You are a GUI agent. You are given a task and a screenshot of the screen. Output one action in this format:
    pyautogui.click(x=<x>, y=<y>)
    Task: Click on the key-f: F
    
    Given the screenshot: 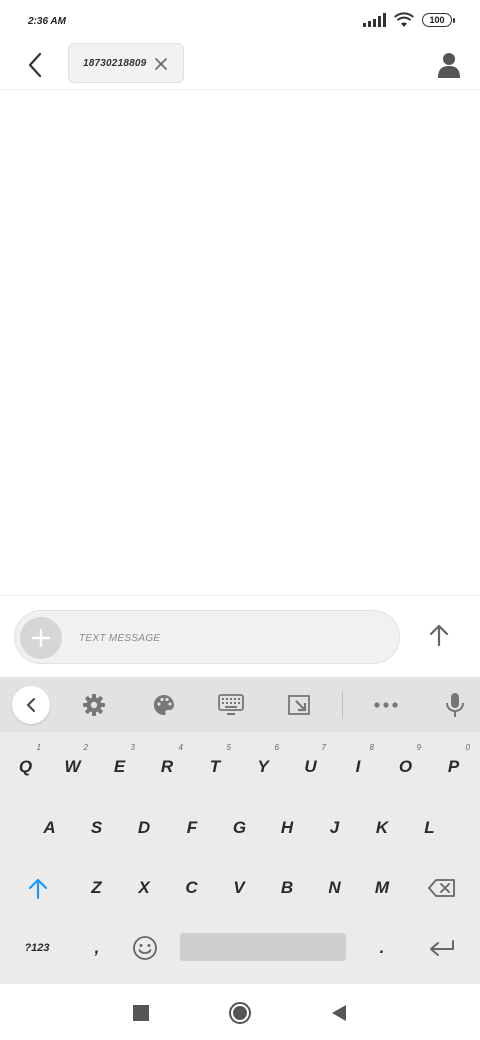 What is the action you would take?
    pyautogui.click(x=192, y=828)
    